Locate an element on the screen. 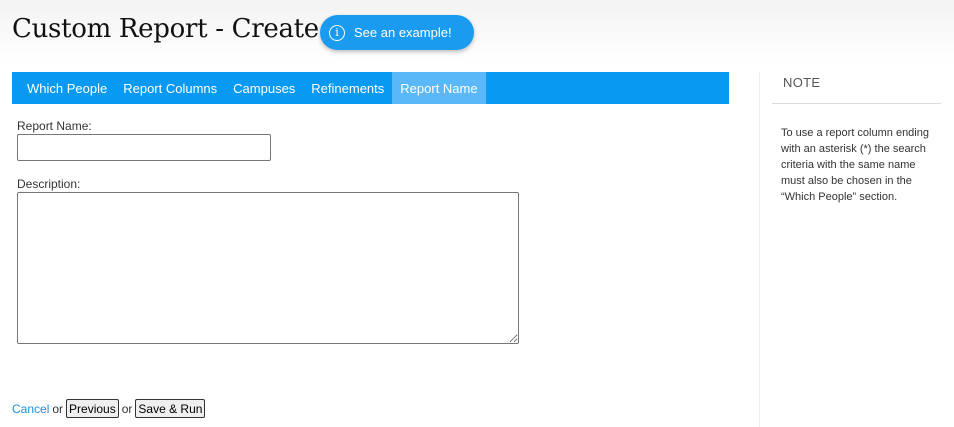  form-actions: Cancel or Previous or Save & Run is located at coordinates (109, 408).